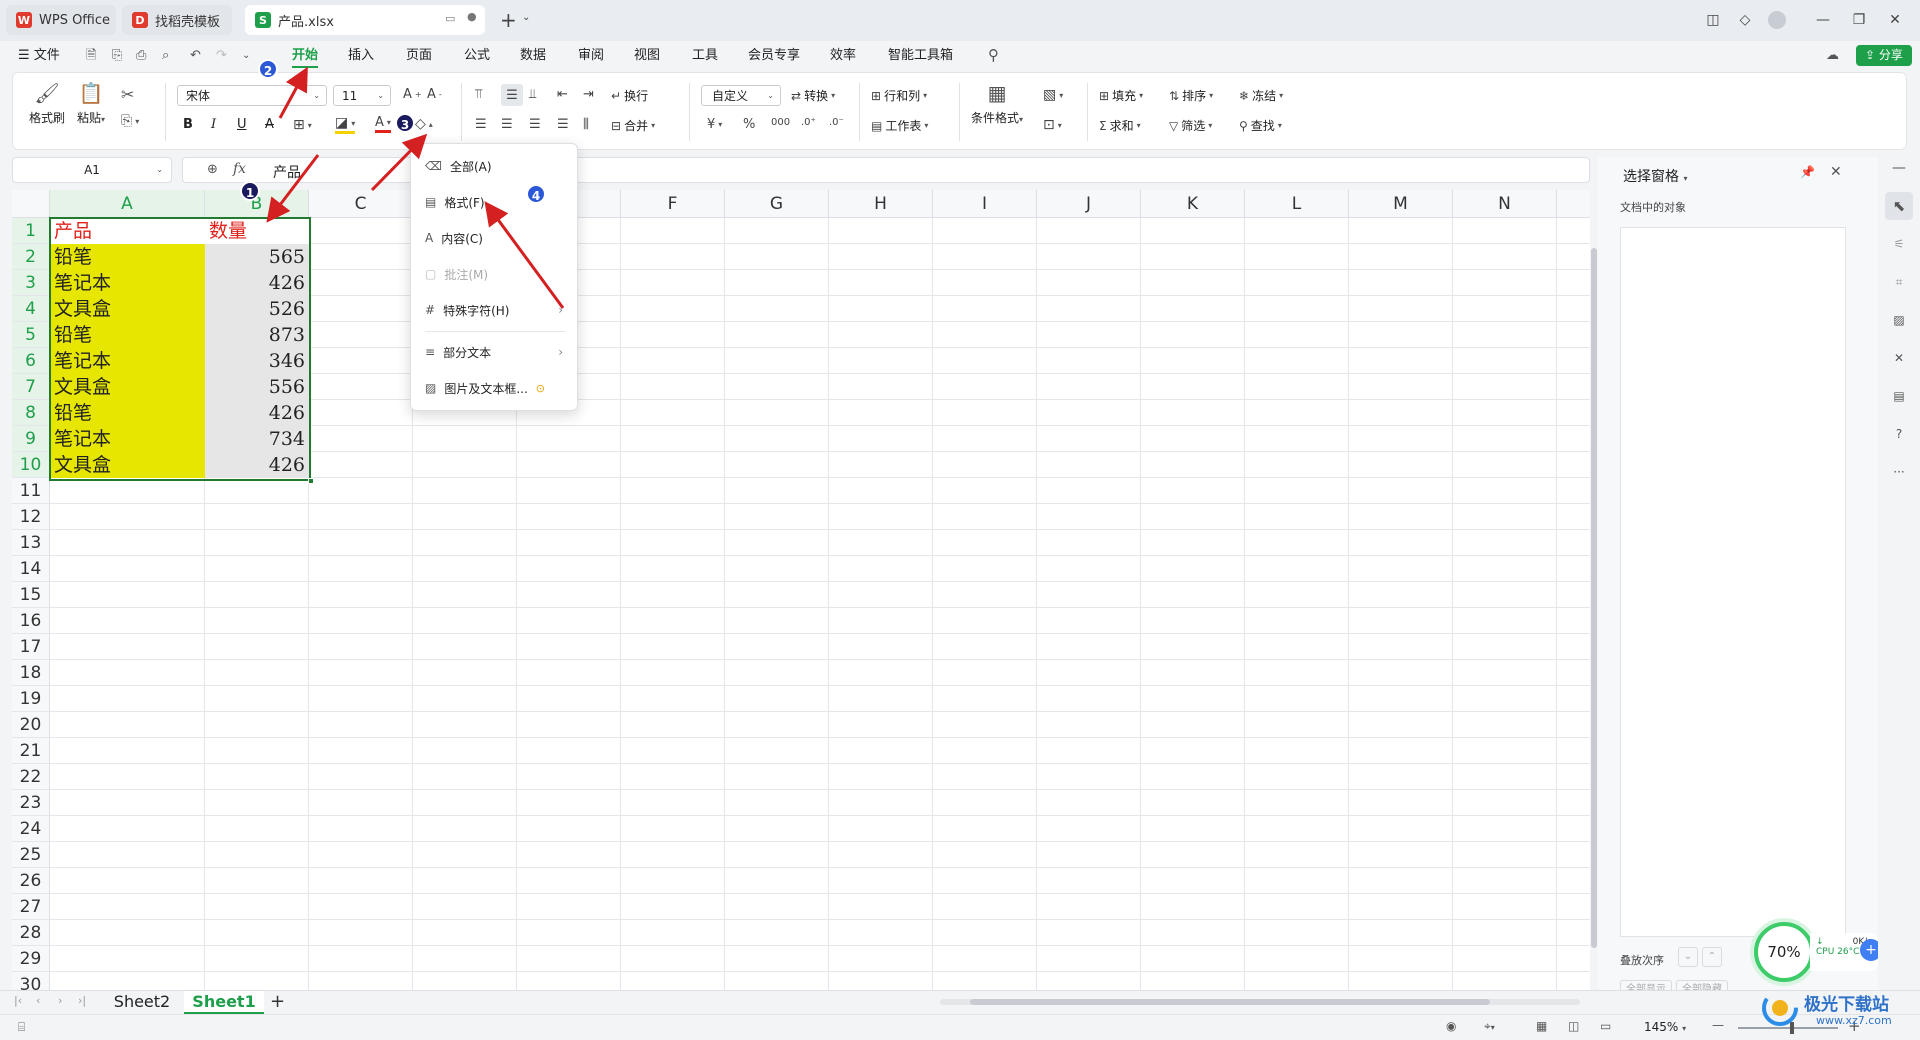  Describe the element at coordinates (1899, 358) in the screenshot. I see `tools-icon: ✕` at that location.